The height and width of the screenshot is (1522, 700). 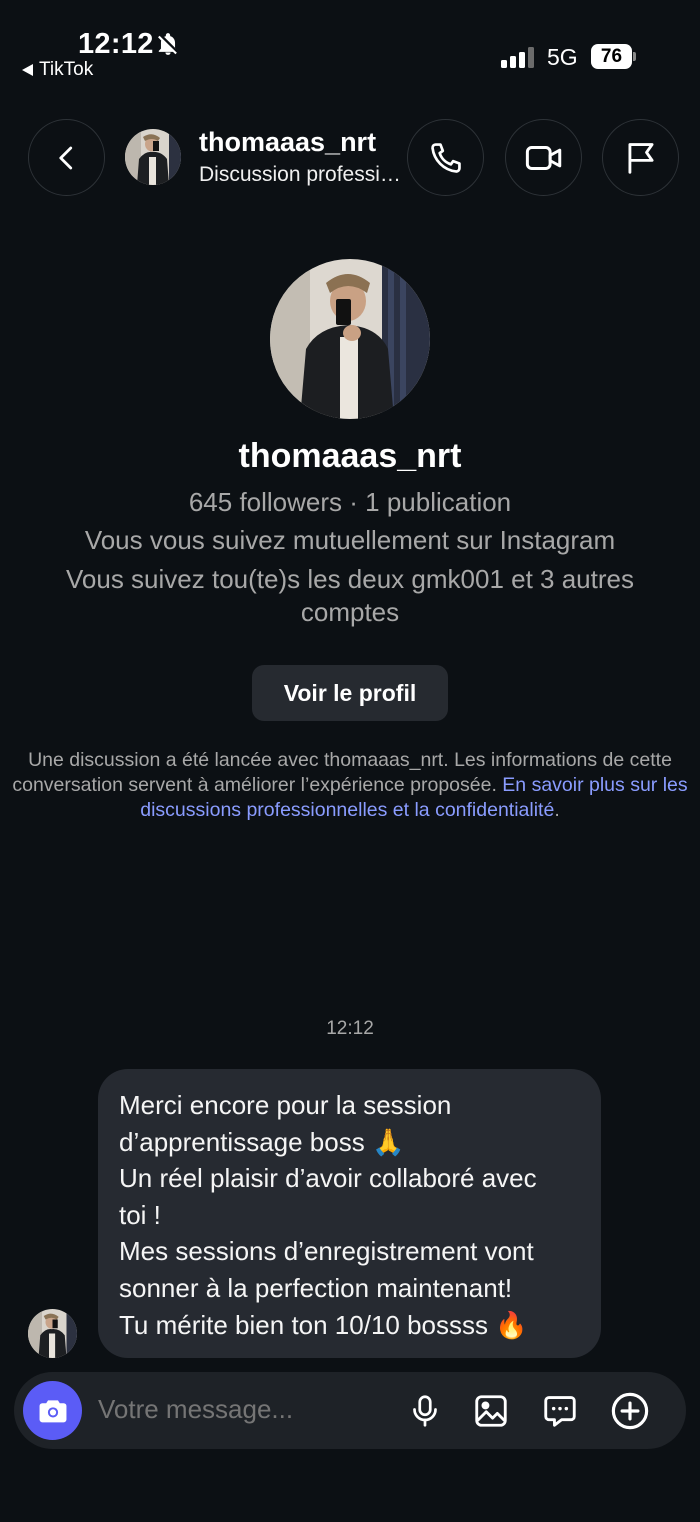 What do you see at coordinates (326, 1251) in the screenshot?
I see `message-line: Mes sessions d’enregistrement vont` at bounding box center [326, 1251].